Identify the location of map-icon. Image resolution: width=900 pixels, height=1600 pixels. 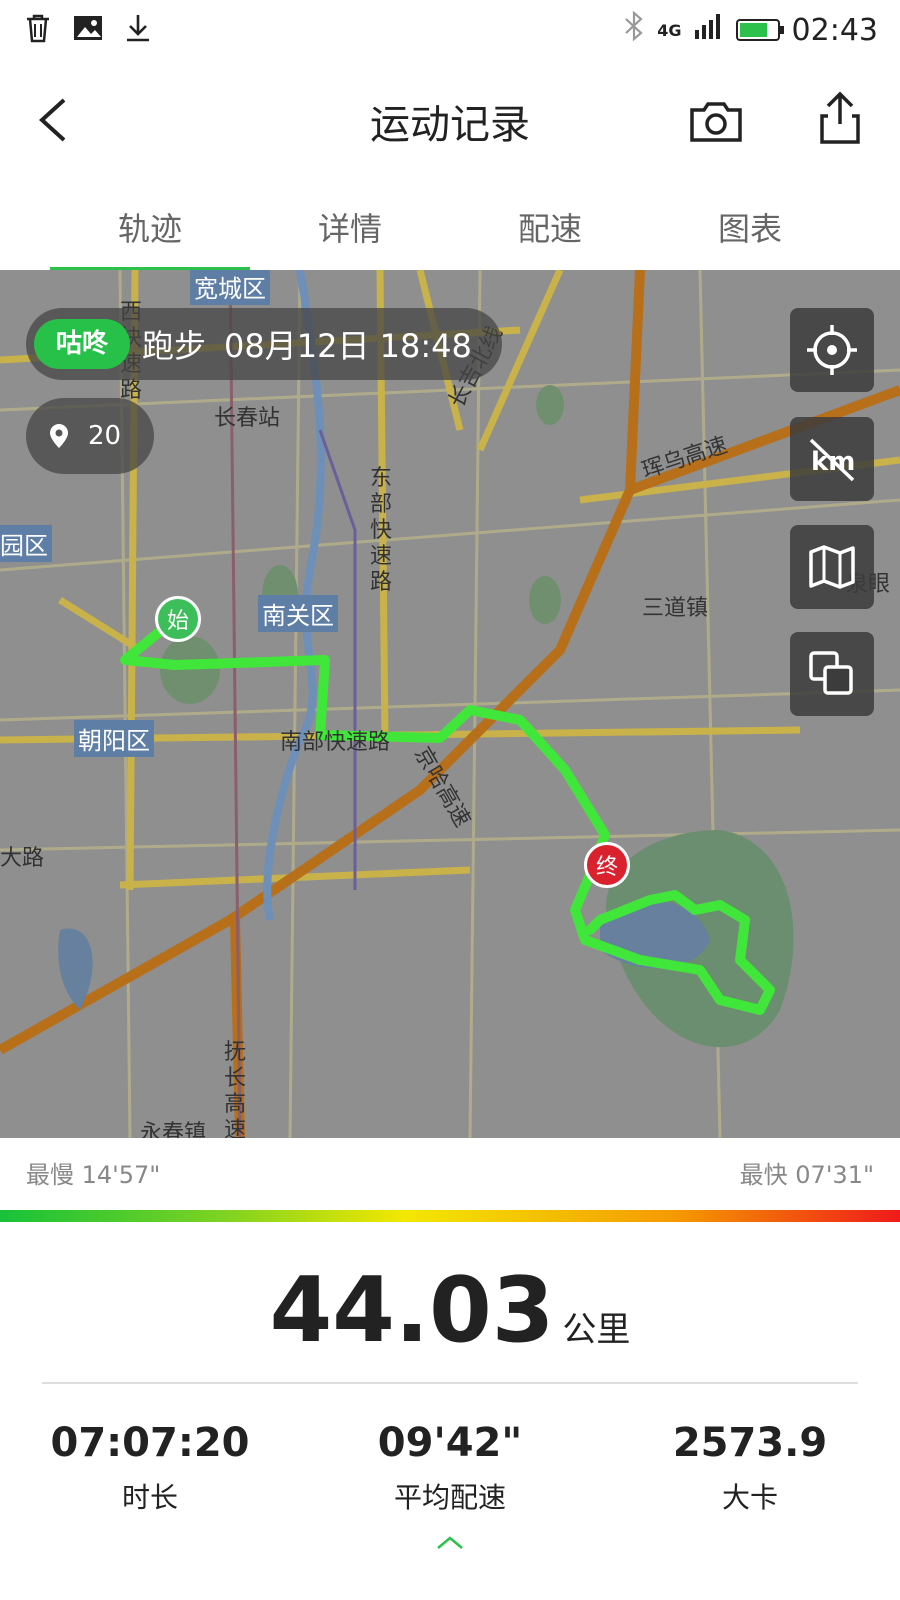
(832, 567).